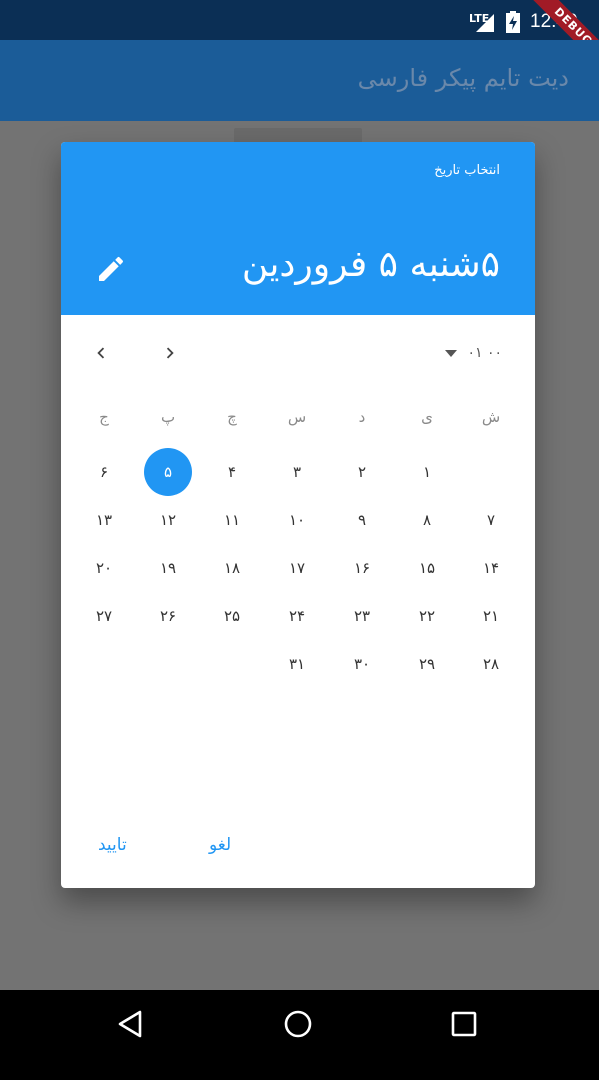 This screenshot has height=1080, width=599. What do you see at coordinates (362, 417) in the screenshot?
I see `weekday-header: د` at bounding box center [362, 417].